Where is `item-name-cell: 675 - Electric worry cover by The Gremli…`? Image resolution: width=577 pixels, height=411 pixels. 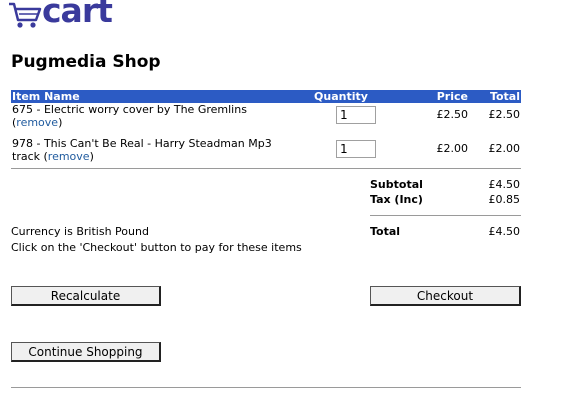
item-name-cell: 675 - Electric worry cover by The Gremli… is located at coordinates (129, 116).